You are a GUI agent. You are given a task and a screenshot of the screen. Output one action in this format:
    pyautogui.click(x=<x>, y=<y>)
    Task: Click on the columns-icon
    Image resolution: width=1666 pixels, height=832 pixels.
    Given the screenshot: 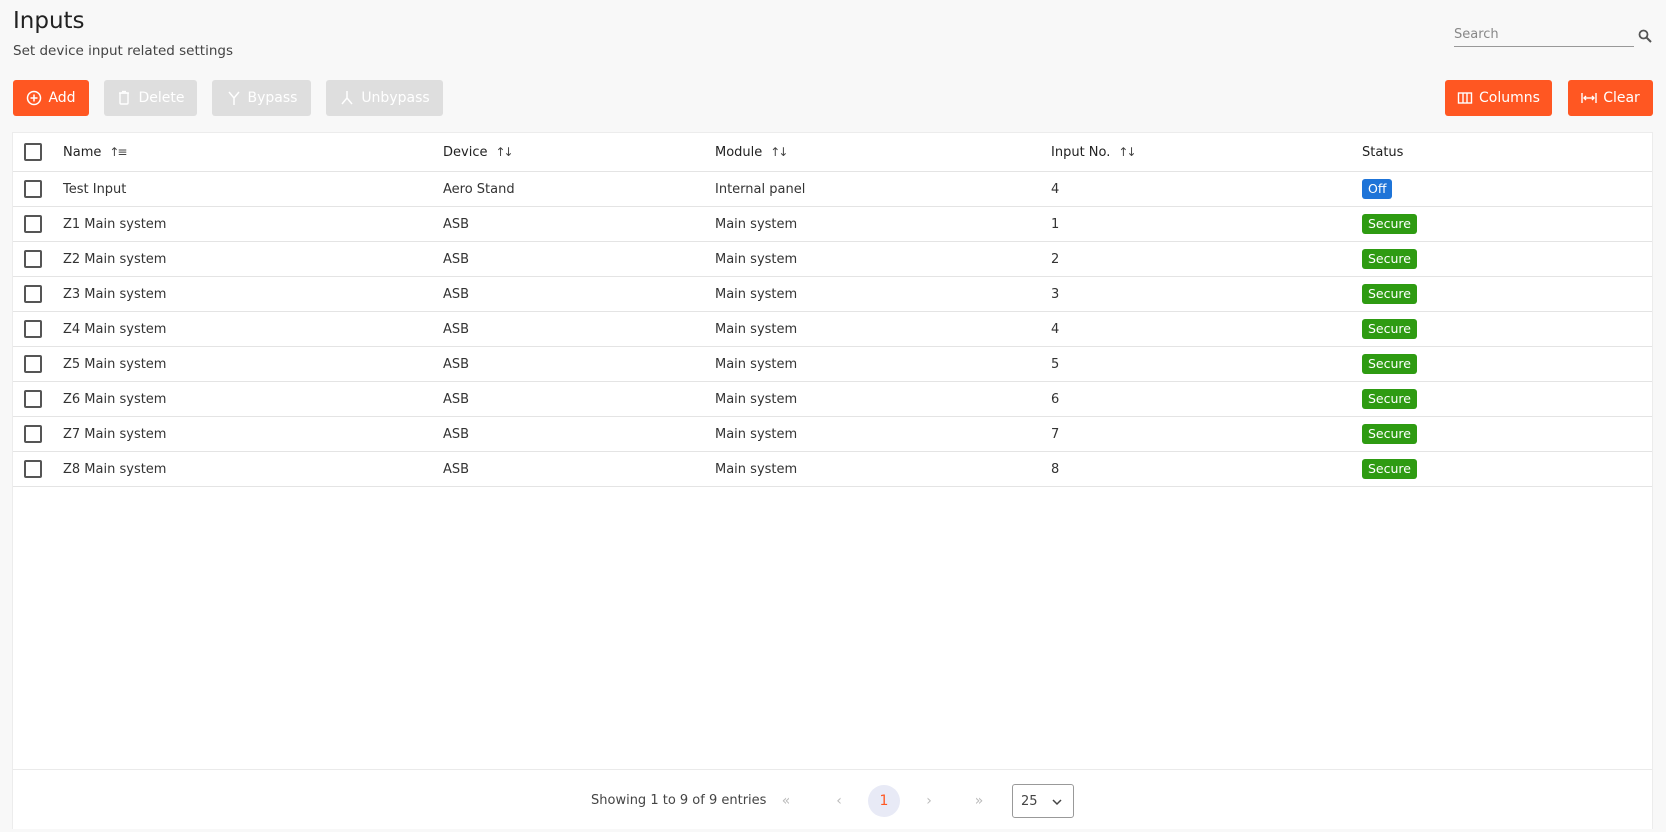 What is the action you would take?
    pyautogui.click(x=1465, y=98)
    